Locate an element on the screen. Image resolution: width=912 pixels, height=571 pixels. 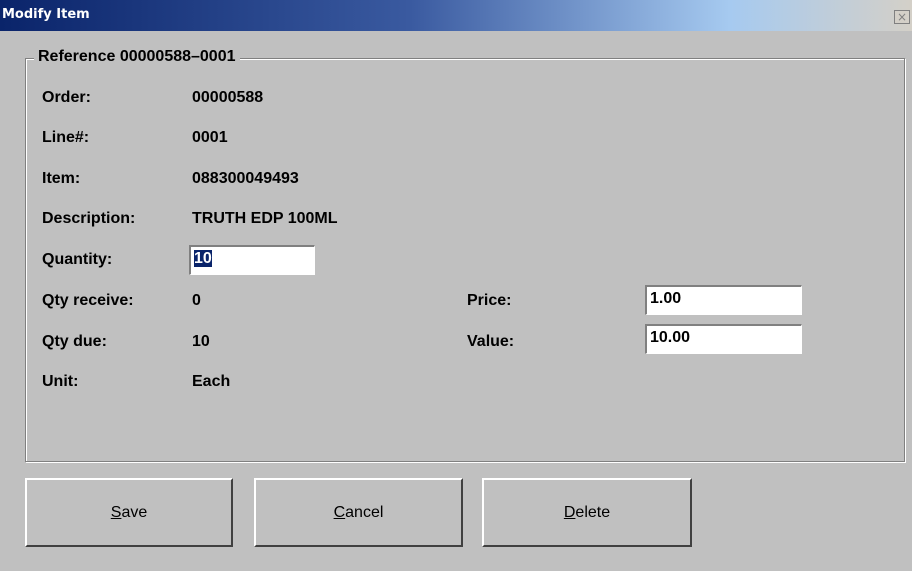
value-label: Value: is located at coordinates (491, 341).